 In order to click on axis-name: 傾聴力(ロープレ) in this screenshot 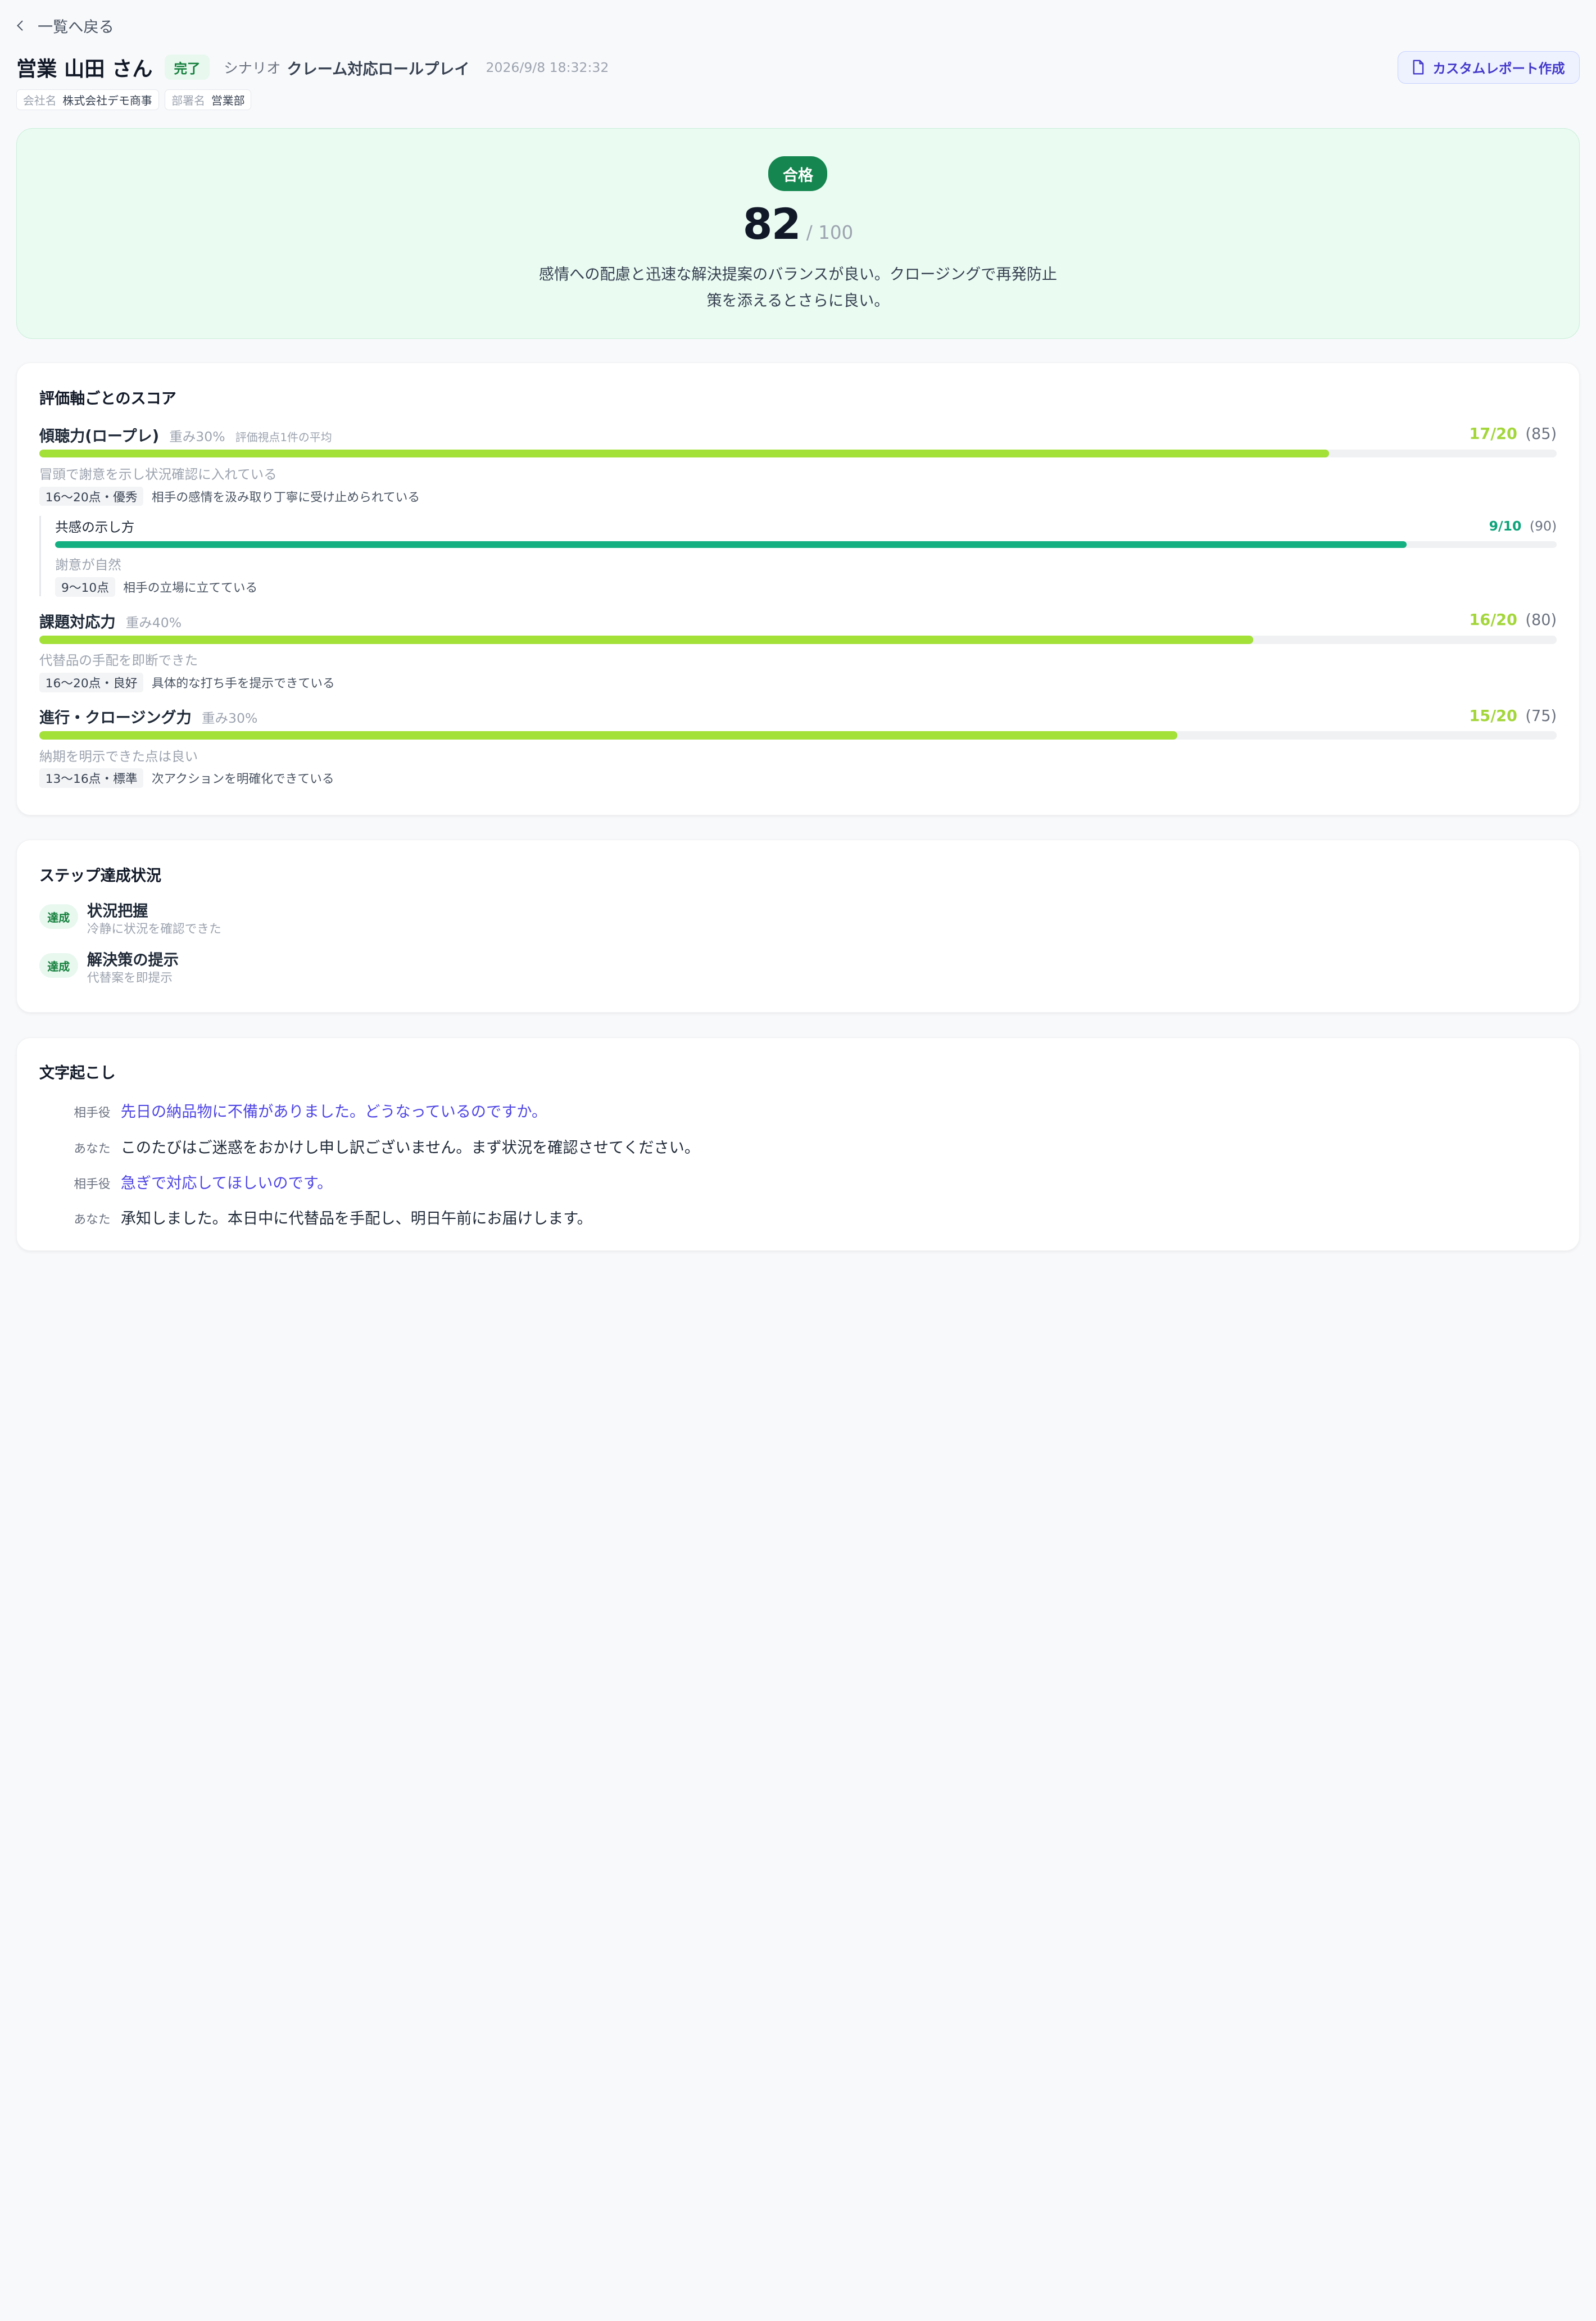, I will do `click(99, 436)`.